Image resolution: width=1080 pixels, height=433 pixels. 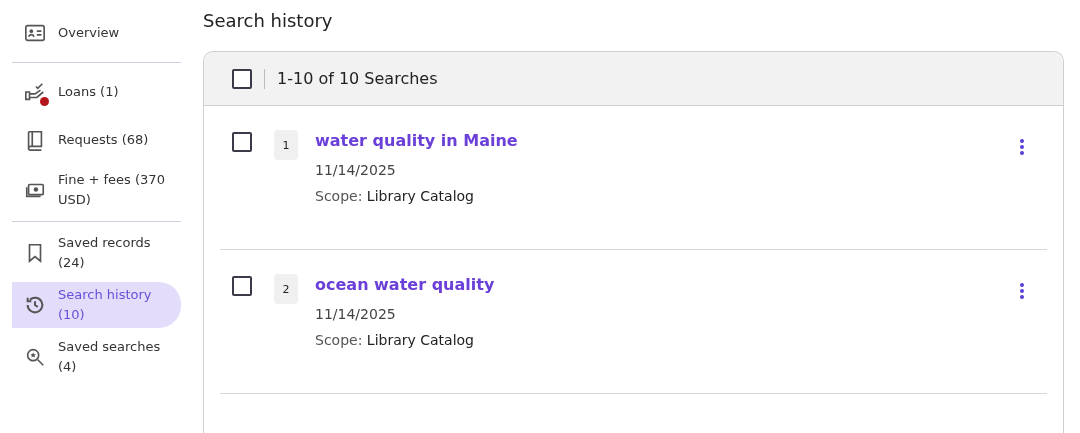 What do you see at coordinates (242, 78) in the screenshot?
I see `select-all-checkbox` at bounding box center [242, 78].